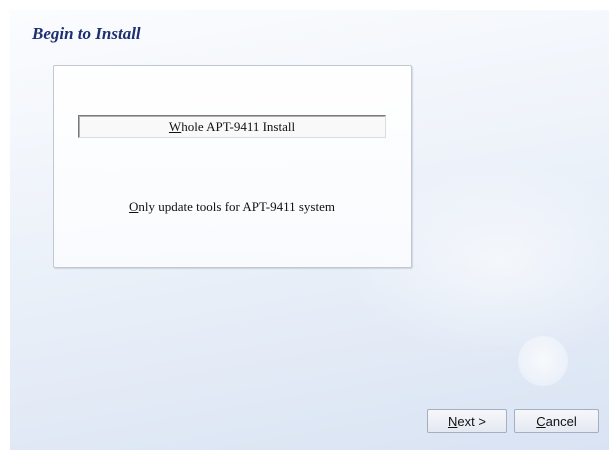 This screenshot has height=450, width=609. I want to click on cancel-button: Cancel, so click(556, 421).